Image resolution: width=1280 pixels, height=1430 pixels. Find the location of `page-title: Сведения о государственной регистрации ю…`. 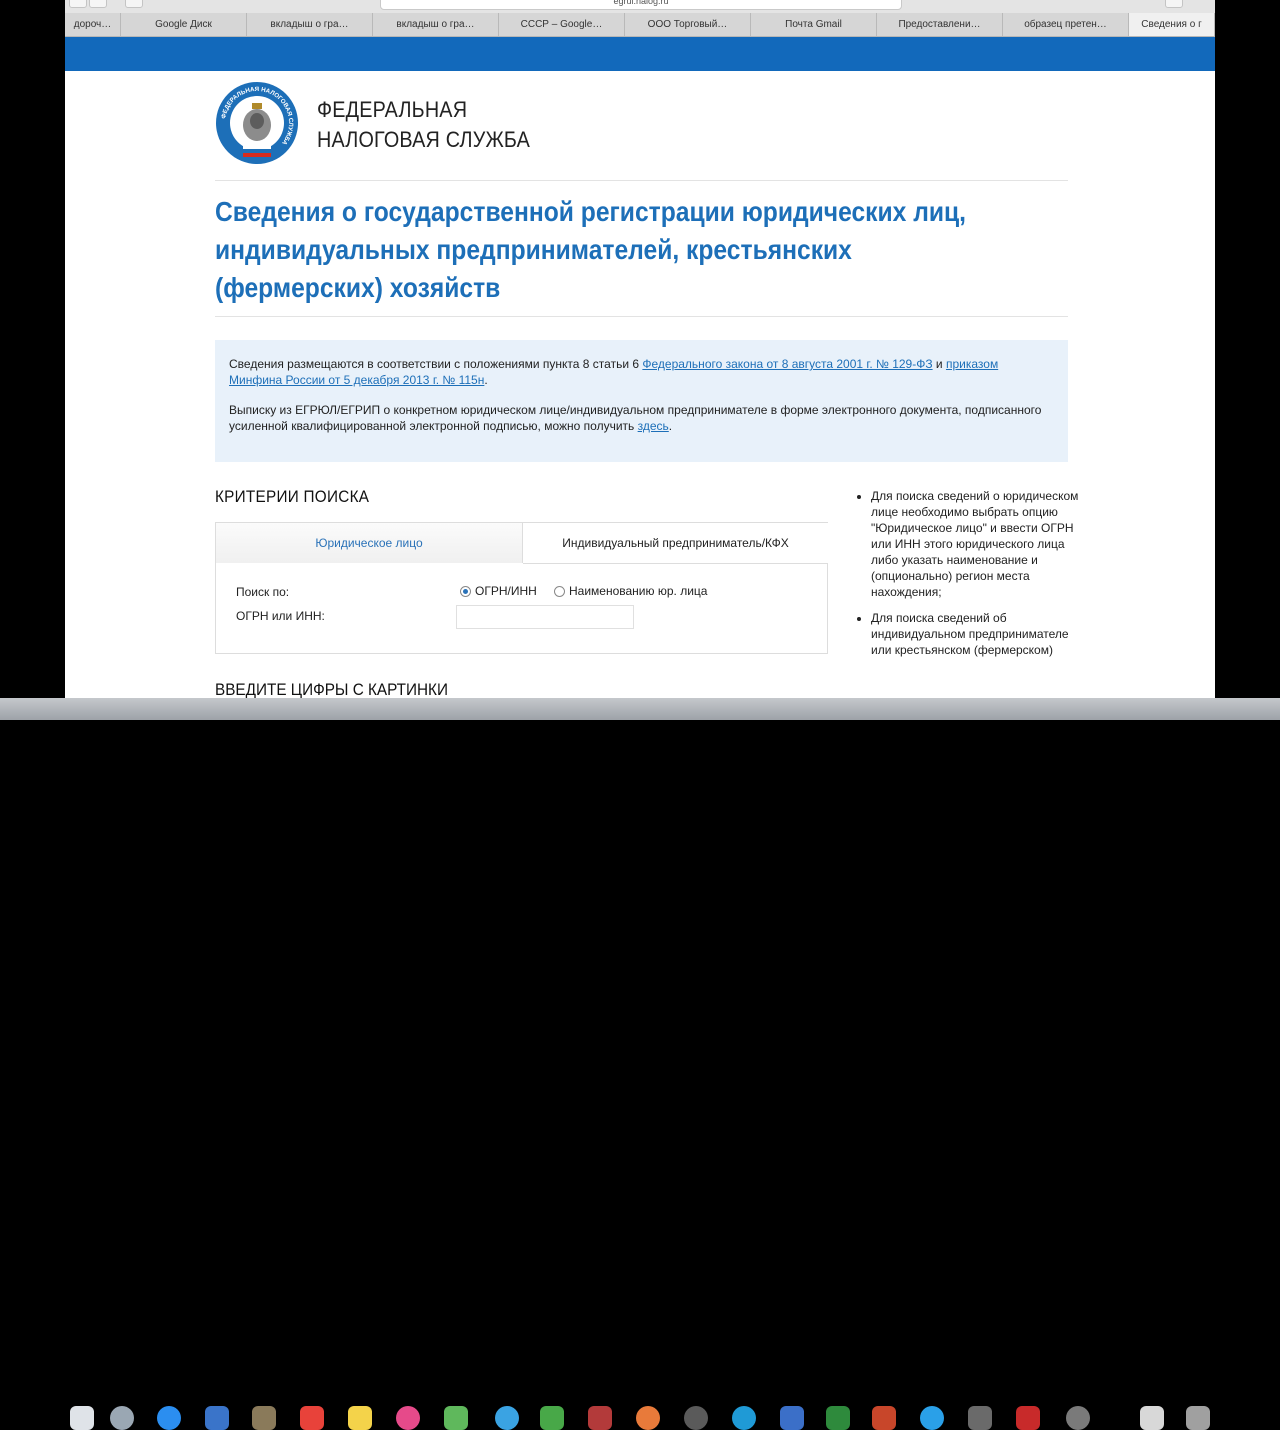

page-title: Сведения о государственной регистрации ю… is located at coordinates (590, 249).